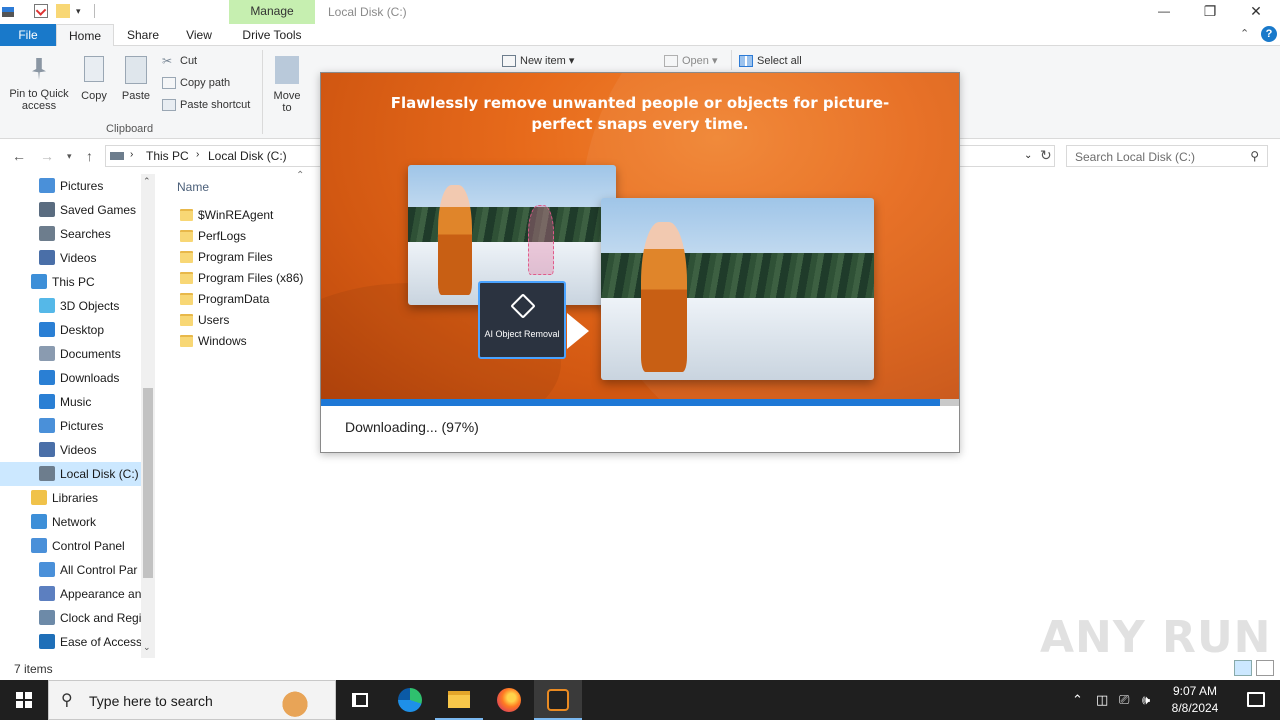 Image resolution: width=1280 pixels, height=720 pixels. What do you see at coordinates (85, 35) in the screenshot?
I see `tab-home: Home` at bounding box center [85, 35].